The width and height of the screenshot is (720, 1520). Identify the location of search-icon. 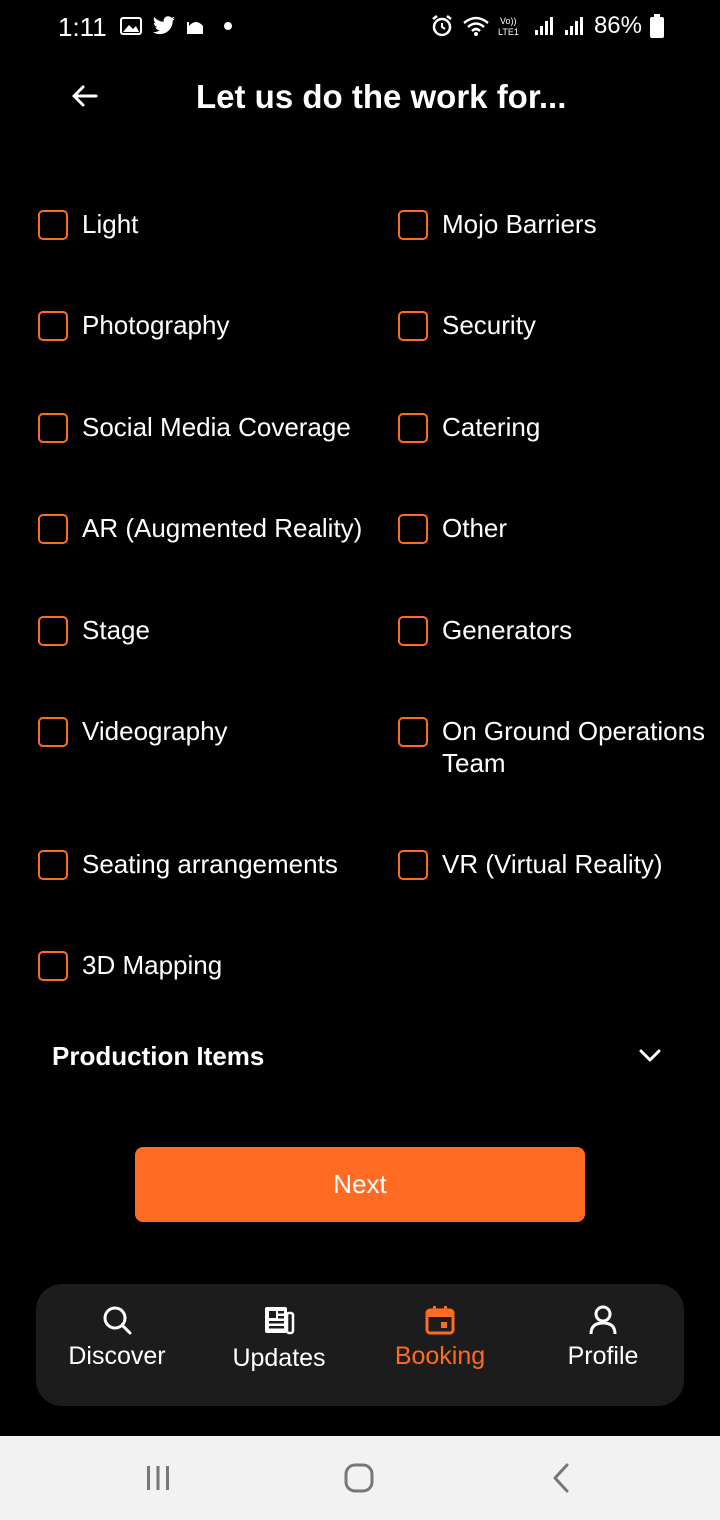
(117, 1320).